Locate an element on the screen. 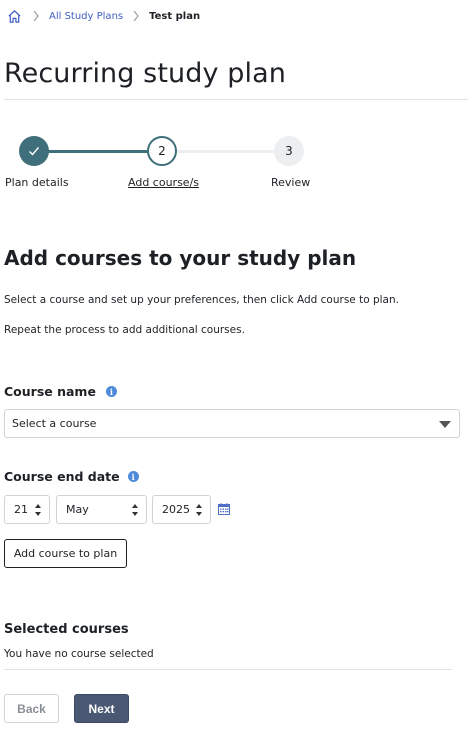 This screenshot has width=468, height=734. day-select: 21 is located at coordinates (27, 509).